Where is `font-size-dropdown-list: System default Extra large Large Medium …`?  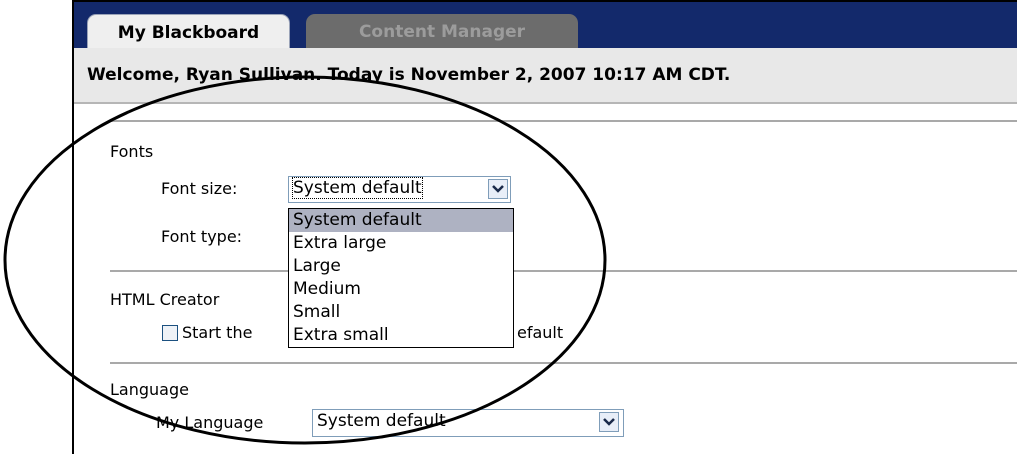 font-size-dropdown-list: System default Extra large Large Medium … is located at coordinates (401, 278).